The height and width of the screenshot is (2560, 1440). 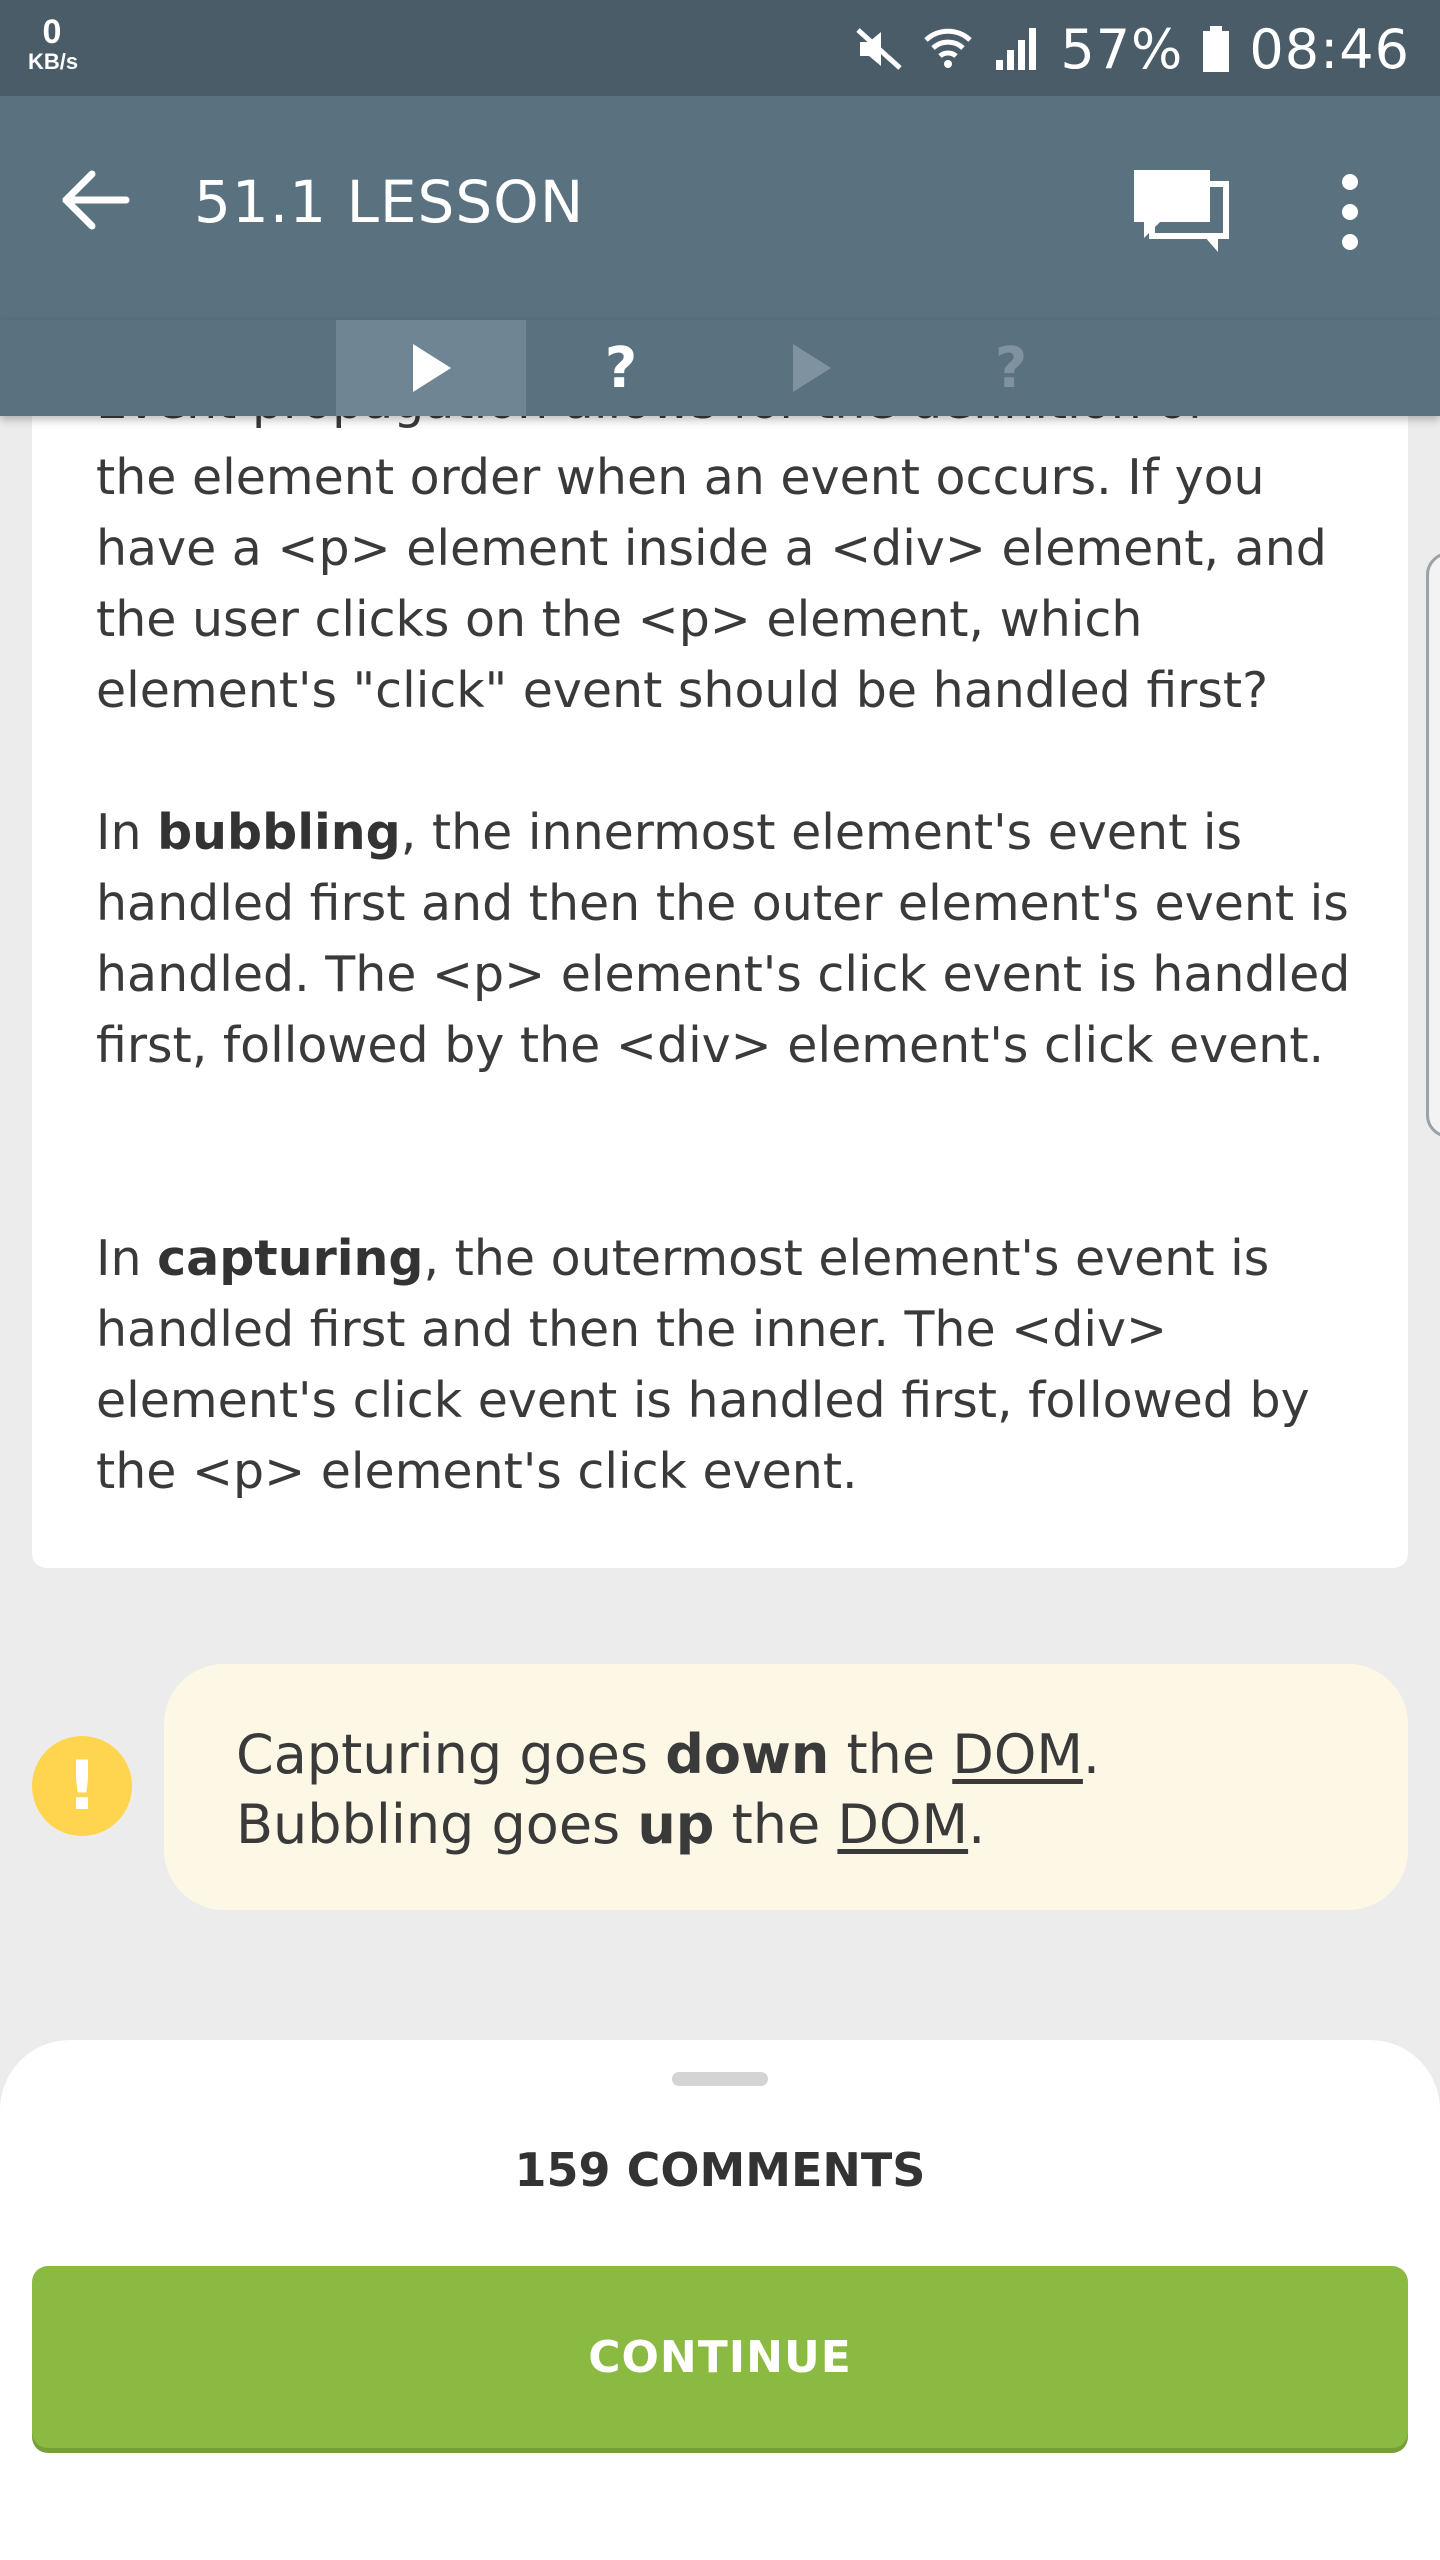 What do you see at coordinates (611, 1824) in the screenshot?
I see `hint-line-2: Bubbling goes up the DOM.` at bounding box center [611, 1824].